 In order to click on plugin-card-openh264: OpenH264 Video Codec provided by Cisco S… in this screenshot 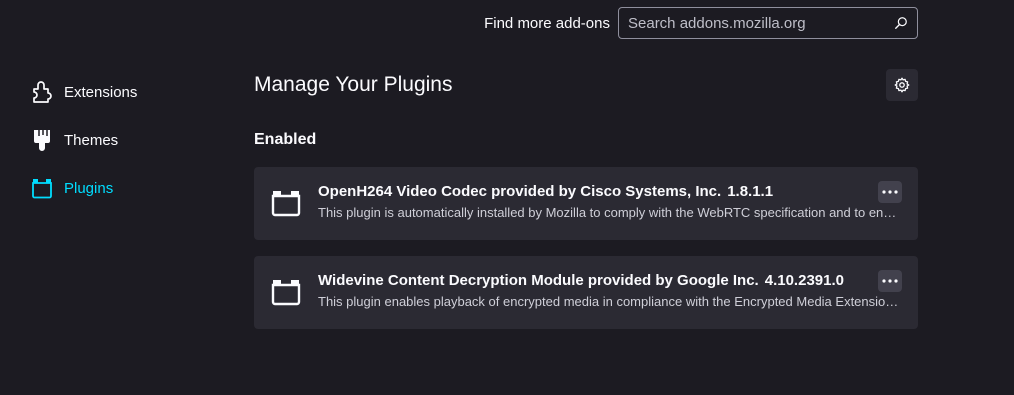, I will do `click(586, 203)`.